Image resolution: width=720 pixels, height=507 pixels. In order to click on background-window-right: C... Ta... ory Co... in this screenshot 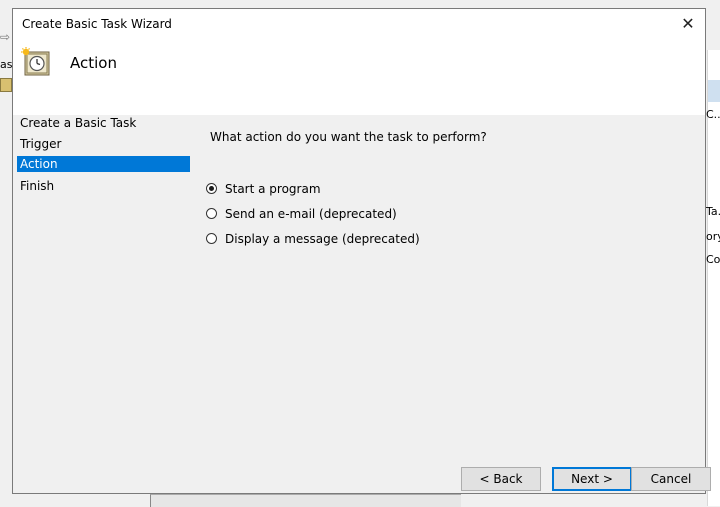, I will do `click(713, 278)`.